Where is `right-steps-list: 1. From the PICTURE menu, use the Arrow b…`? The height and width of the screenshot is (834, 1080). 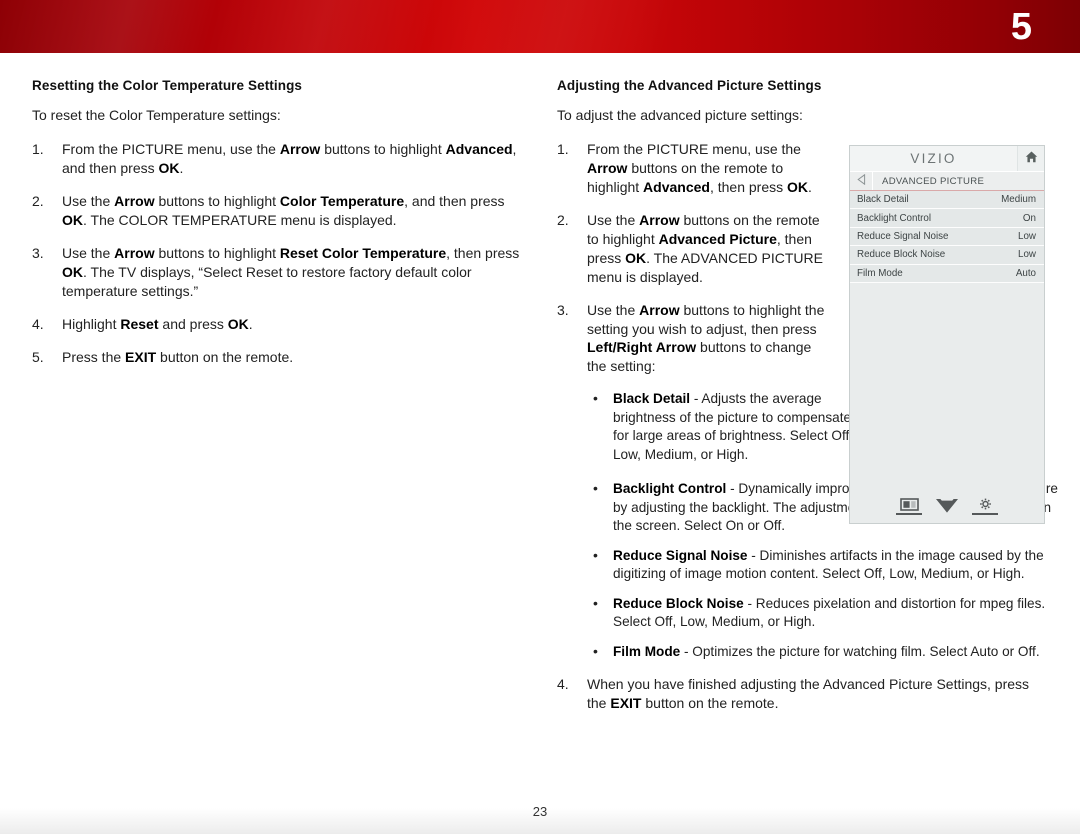
right-steps-list: 1. From the PICTURE menu, use the Arrow b… is located at coordinates (694, 258).